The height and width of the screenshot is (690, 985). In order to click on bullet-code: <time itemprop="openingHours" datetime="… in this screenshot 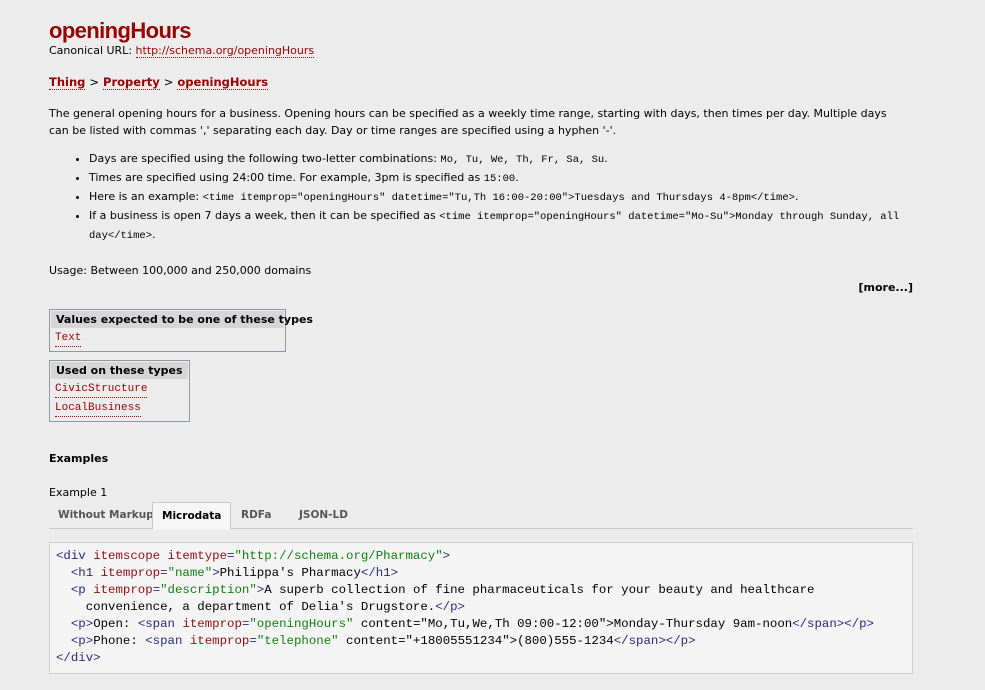, I will do `click(498, 198)`.